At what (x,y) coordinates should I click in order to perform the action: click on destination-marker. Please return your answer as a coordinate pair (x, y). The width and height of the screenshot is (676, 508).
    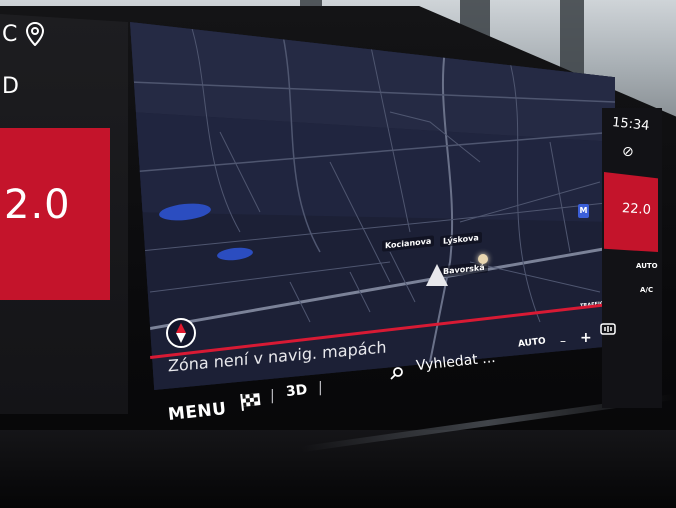
    Looking at the image, I should click on (483, 259).